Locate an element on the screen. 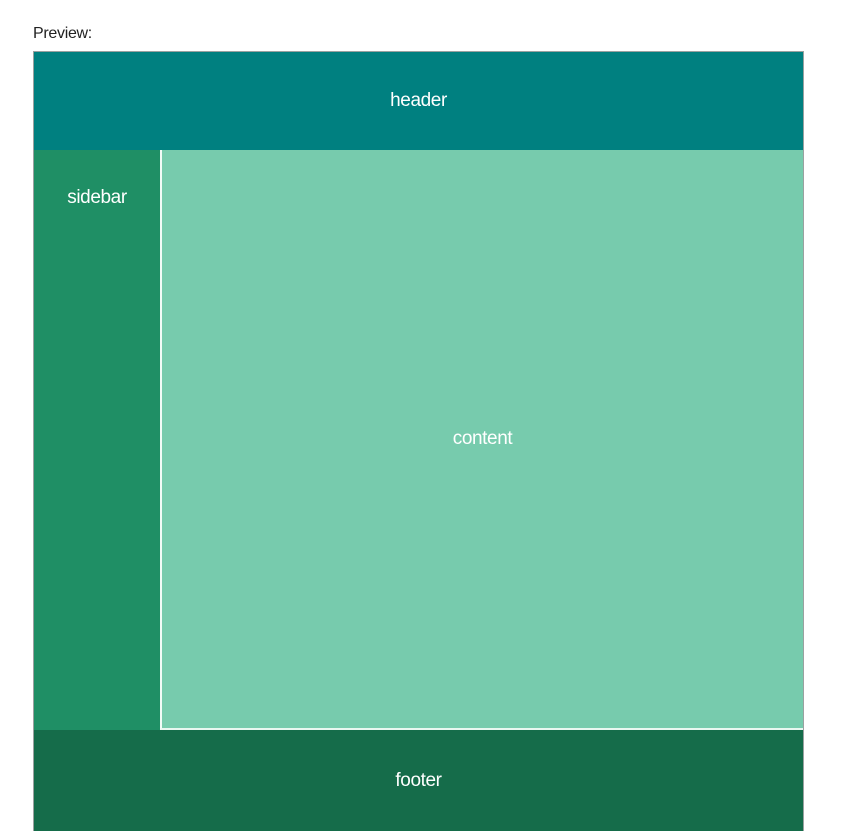 Image resolution: width=855 pixels, height=831 pixels. footer-region: footer is located at coordinates (418, 780).